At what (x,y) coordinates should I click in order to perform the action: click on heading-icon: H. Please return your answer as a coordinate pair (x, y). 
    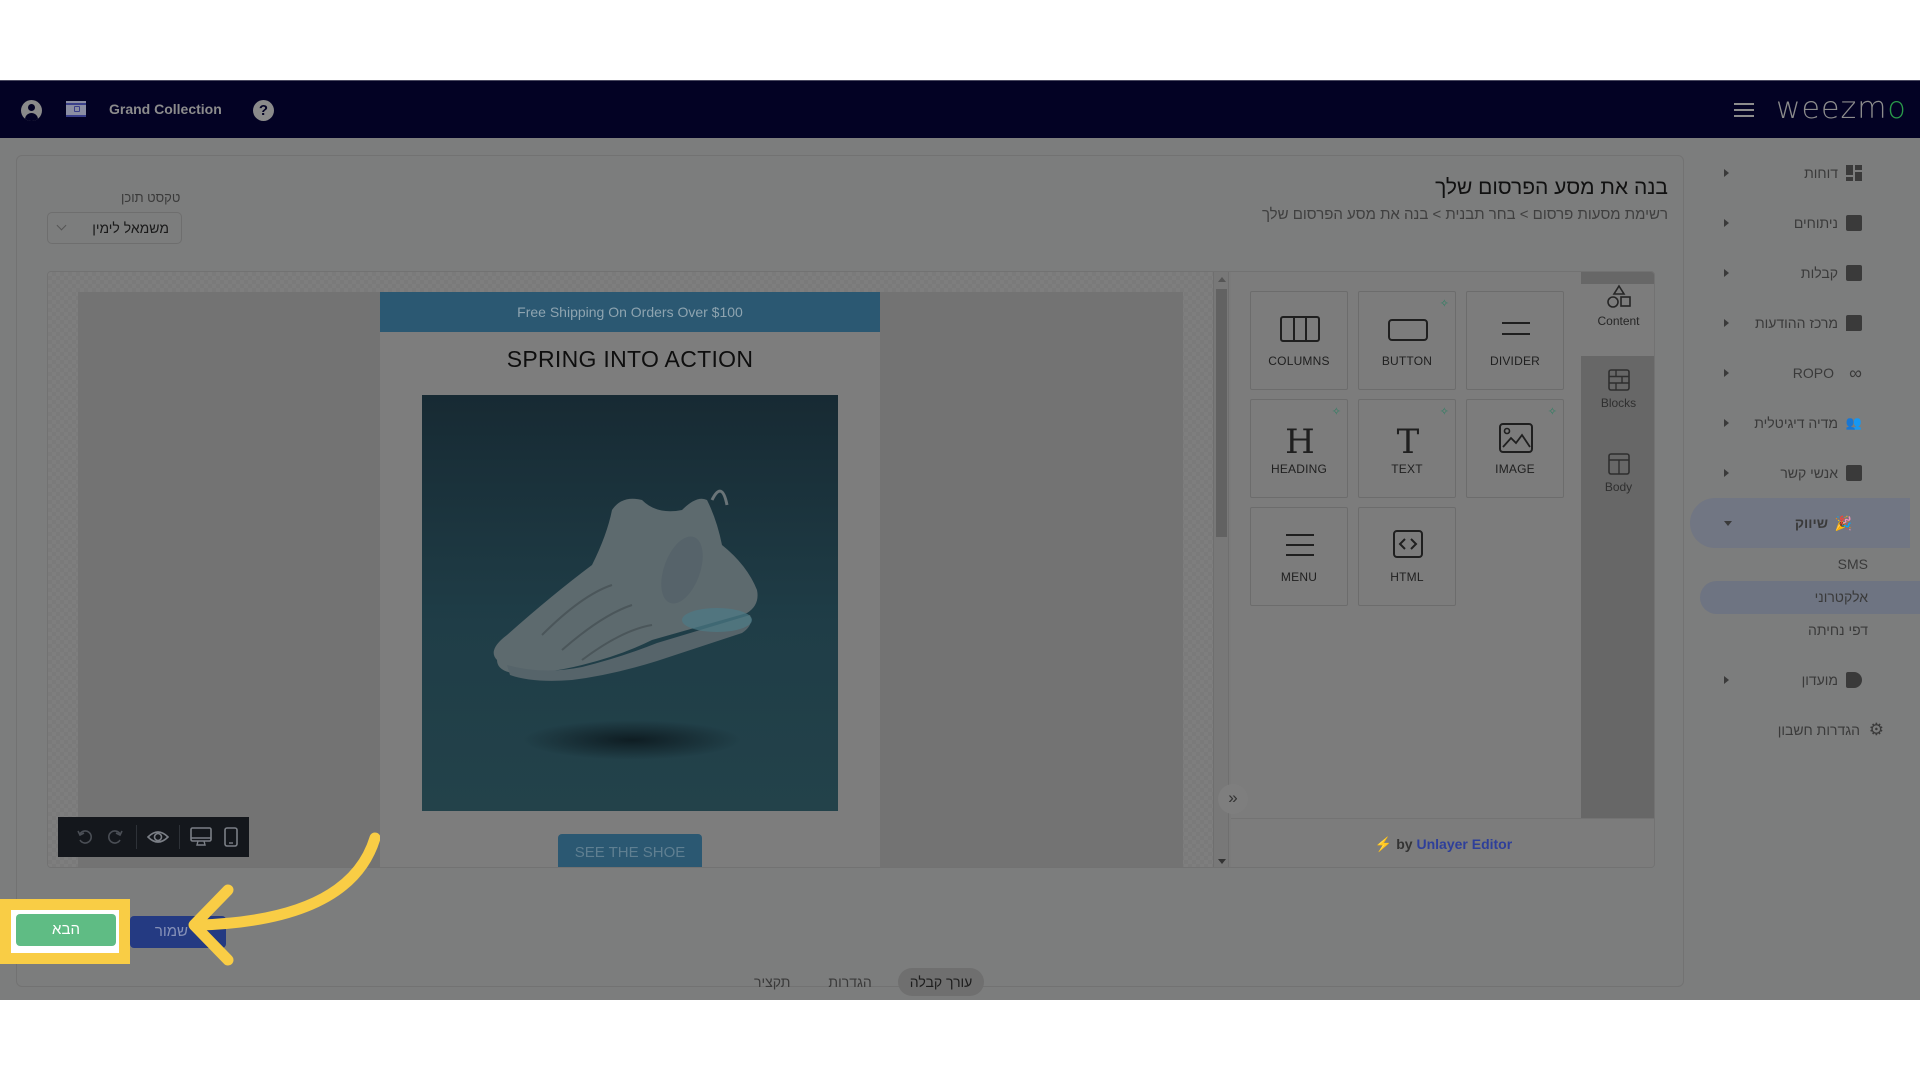
    Looking at the image, I should click on (1300, 439).